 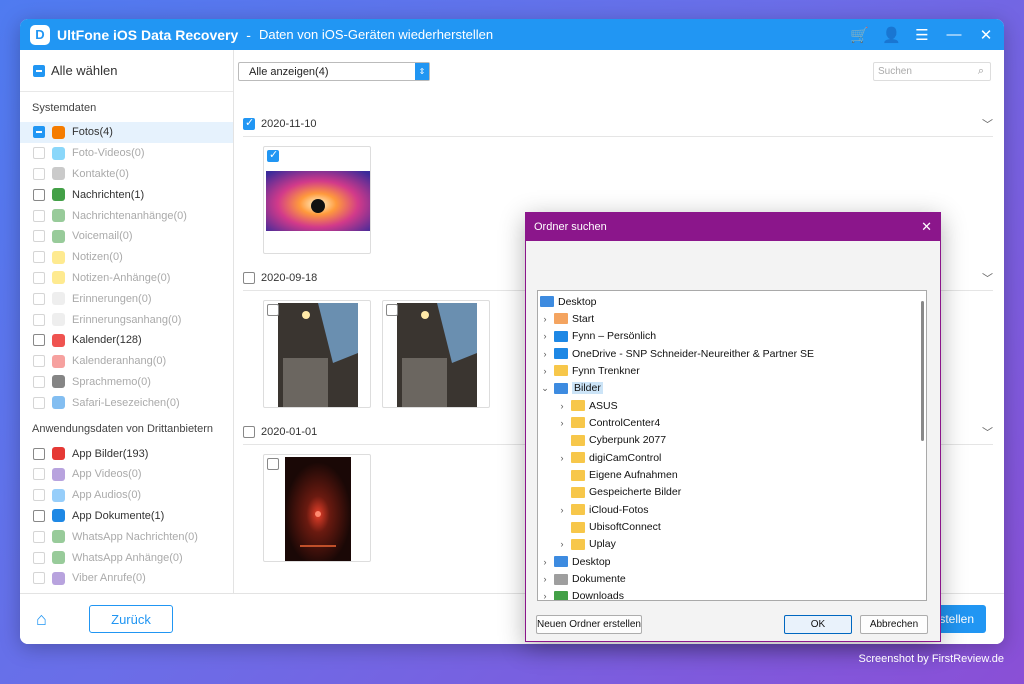 I want to click on select-all-checkbox, so click(x=39, y=70).